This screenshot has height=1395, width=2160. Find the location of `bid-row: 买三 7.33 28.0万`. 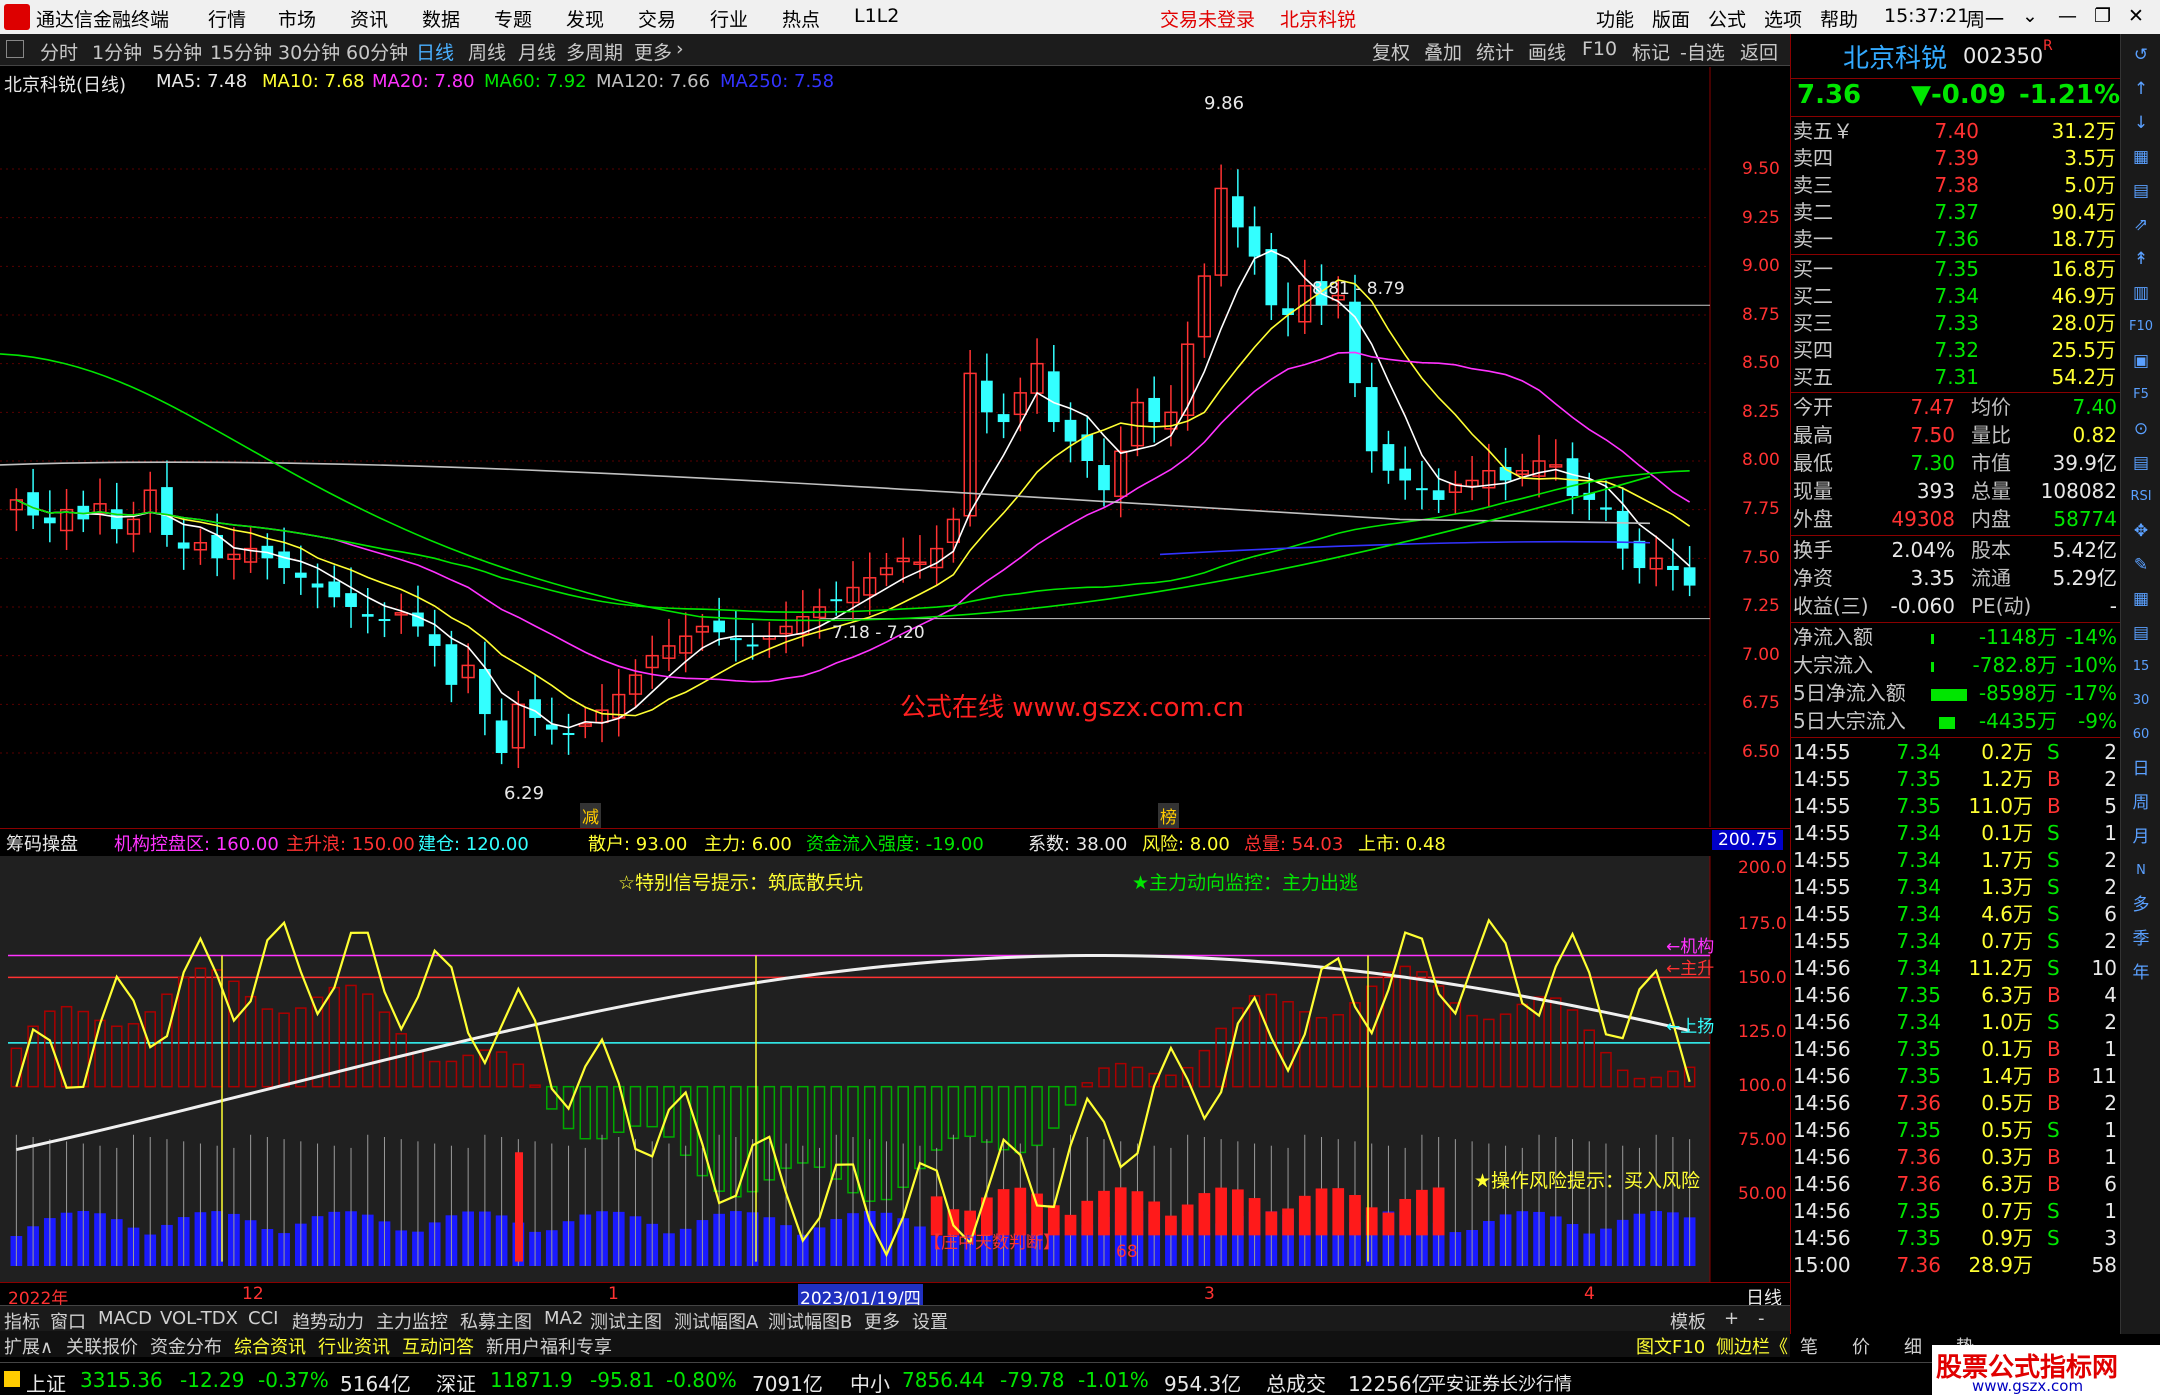

bid-row: 买三 7.33 28.0万 is located at coordinates (1956, 324).